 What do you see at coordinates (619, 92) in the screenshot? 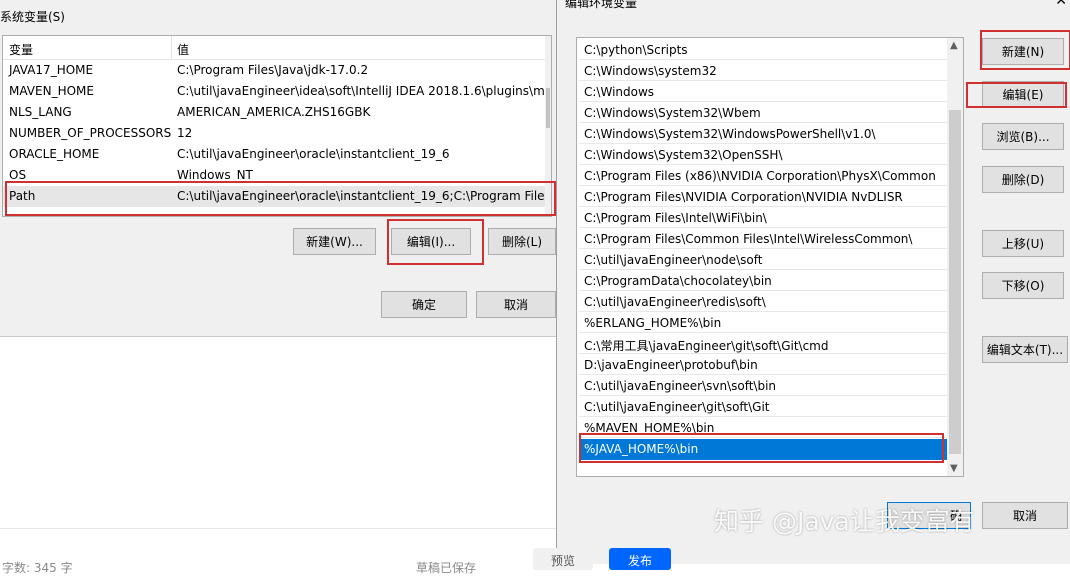
I see `path-entry: C:\Windows` at bounding box center [619, 92].